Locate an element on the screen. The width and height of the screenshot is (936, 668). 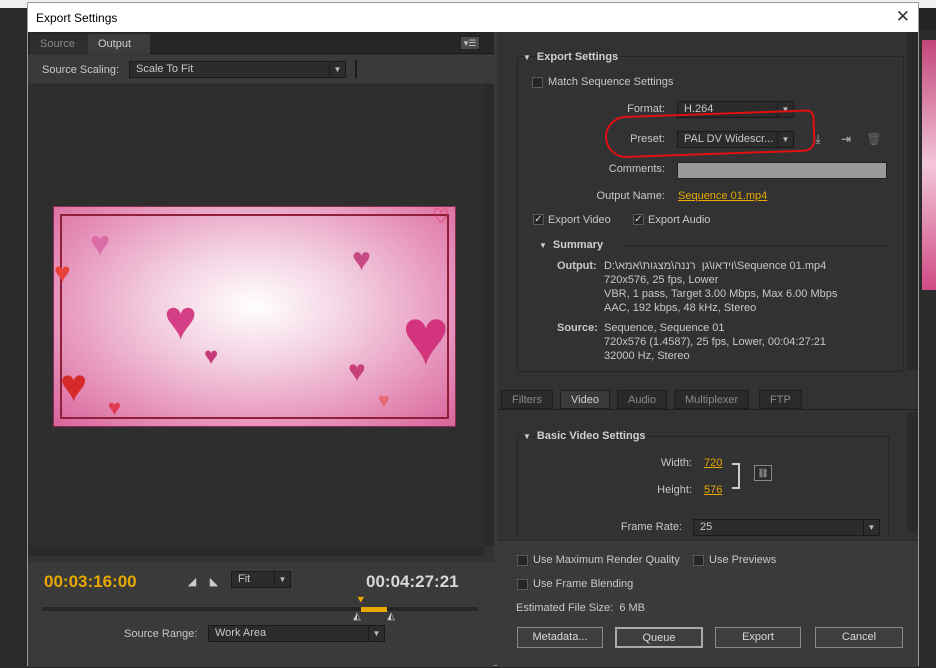
max-render-checkbox is located at coordinates (522, 560).